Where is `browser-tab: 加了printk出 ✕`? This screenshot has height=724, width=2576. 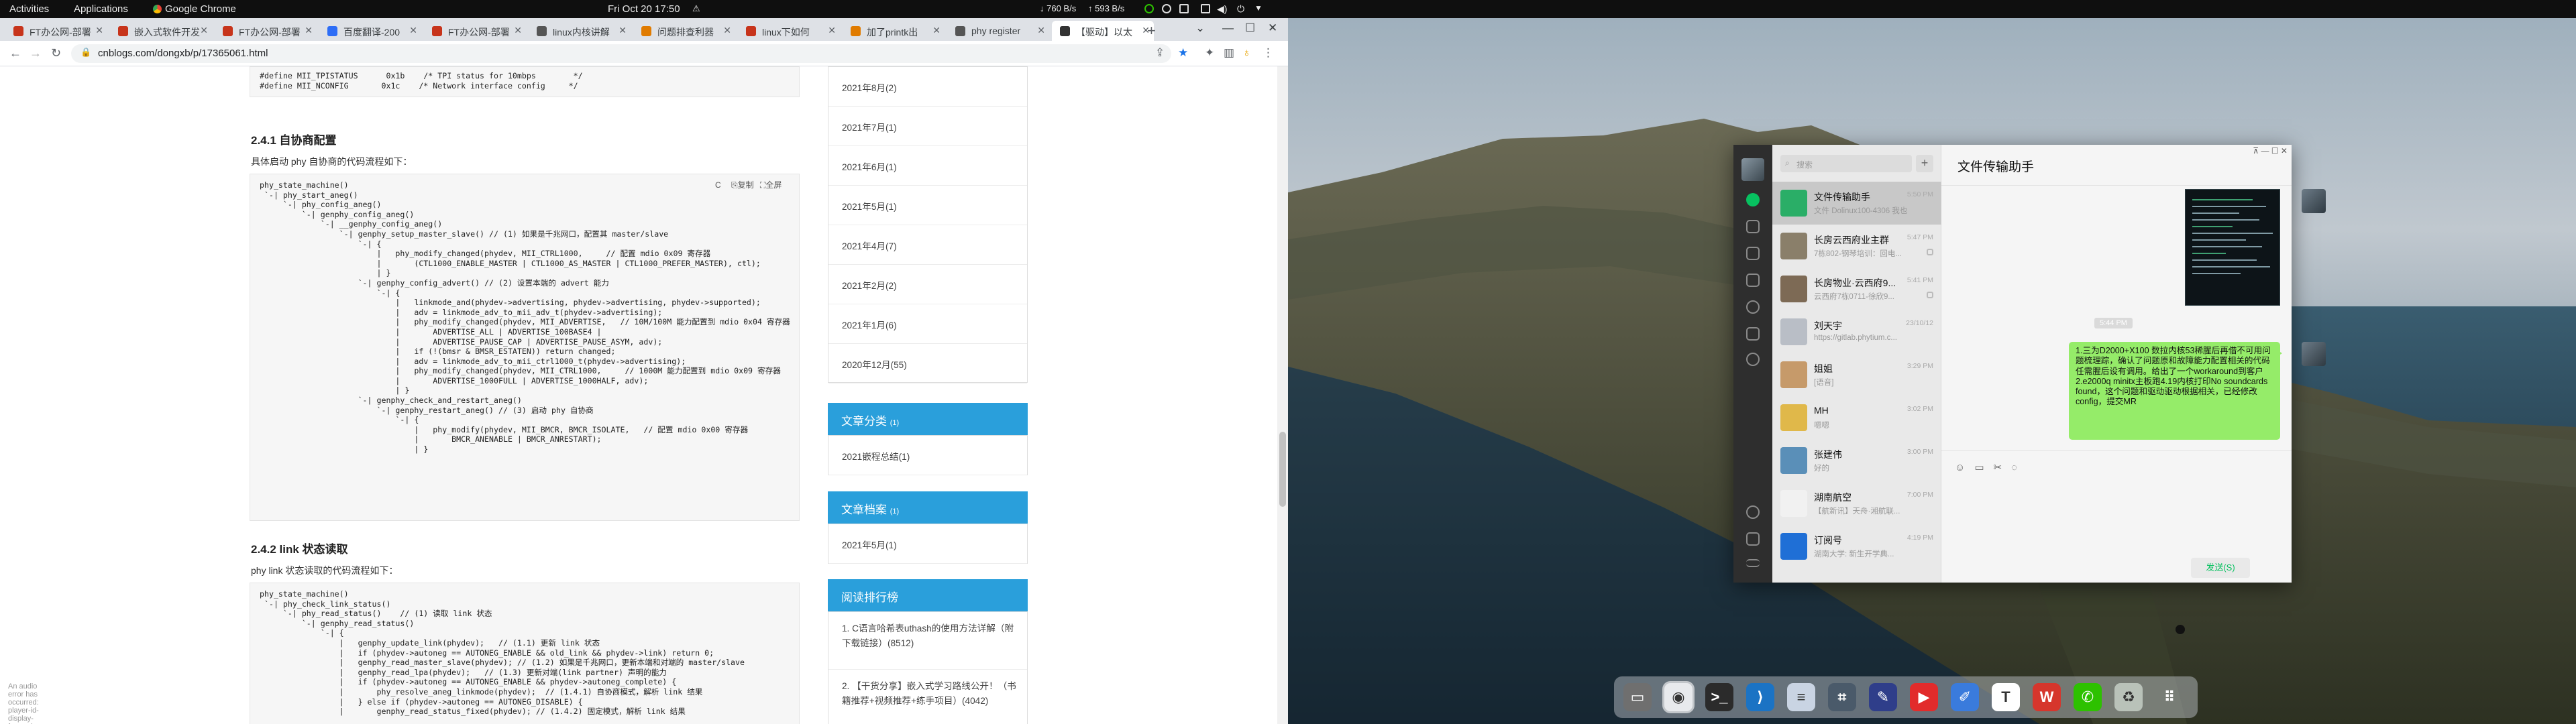 browser-tab: 加了printk出 ✕ is located at coordinates (894, 31).